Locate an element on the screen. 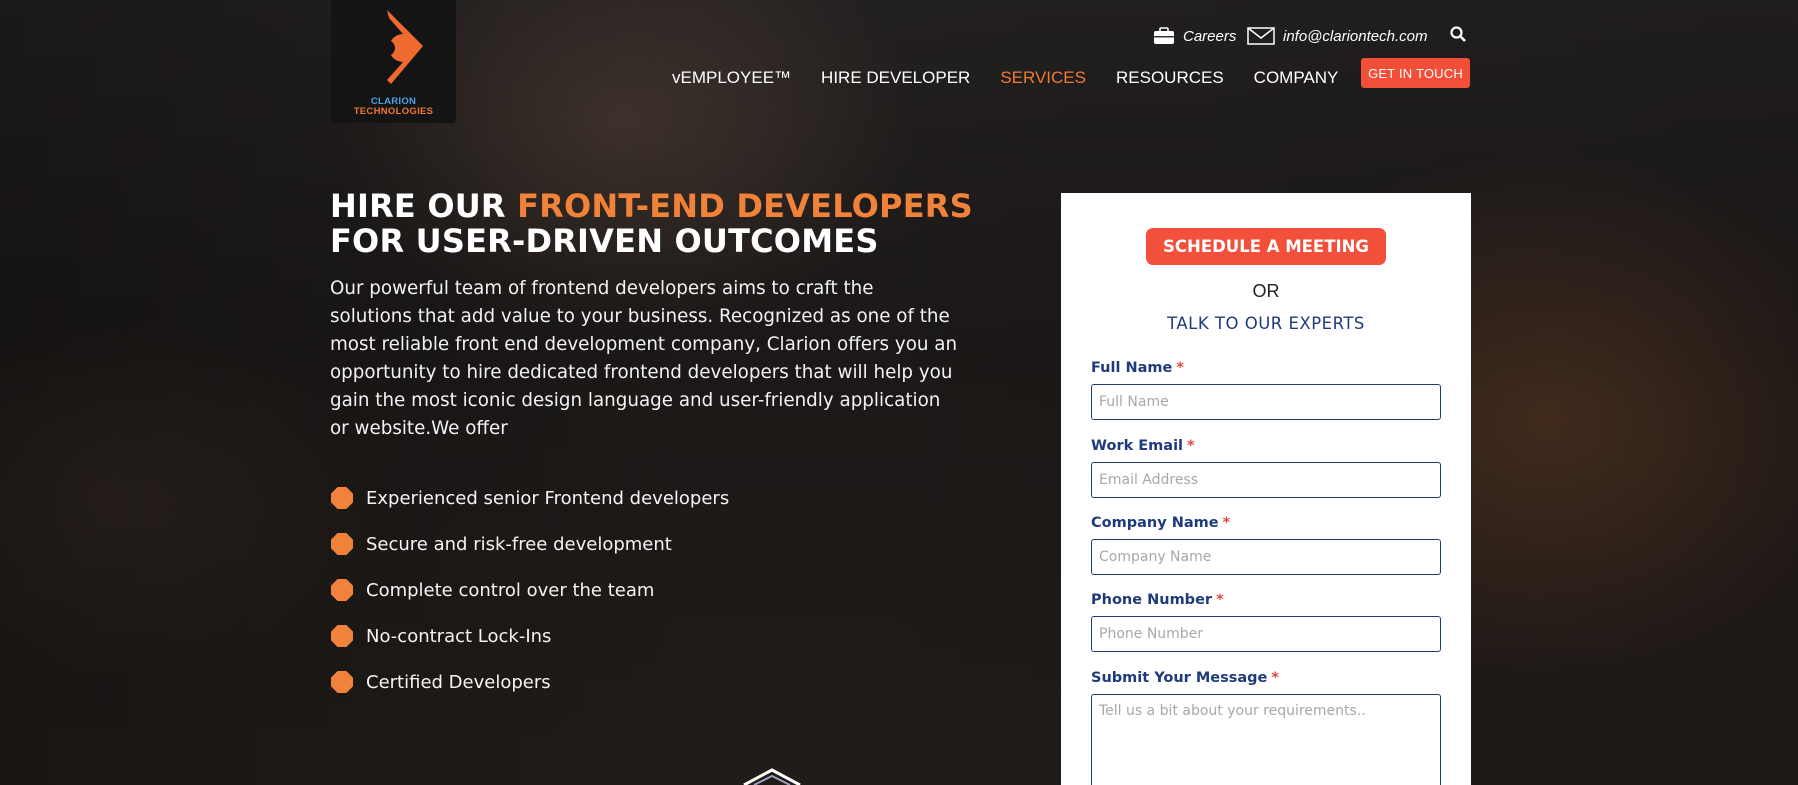 This screenshot has width=1798, height=785. schedule-meeting-button: SCHEDULE A MEETING is located at coordinates (1266, 246).